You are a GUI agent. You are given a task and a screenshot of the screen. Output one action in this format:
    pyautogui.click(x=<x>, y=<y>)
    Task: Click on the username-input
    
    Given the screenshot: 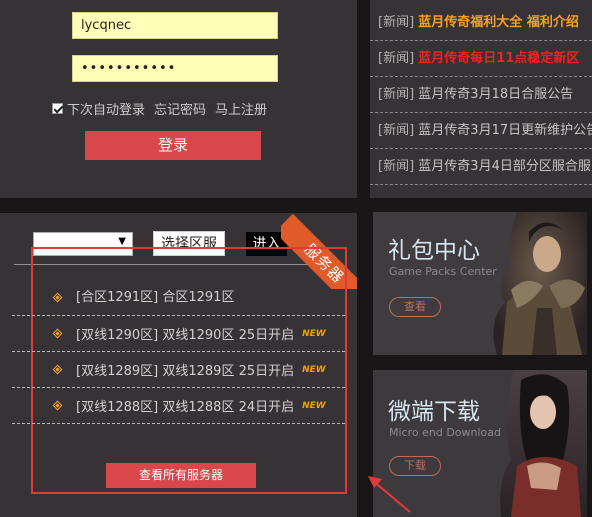 What is the action you would take?
    pyautogui.click(x=175, y=25)
    